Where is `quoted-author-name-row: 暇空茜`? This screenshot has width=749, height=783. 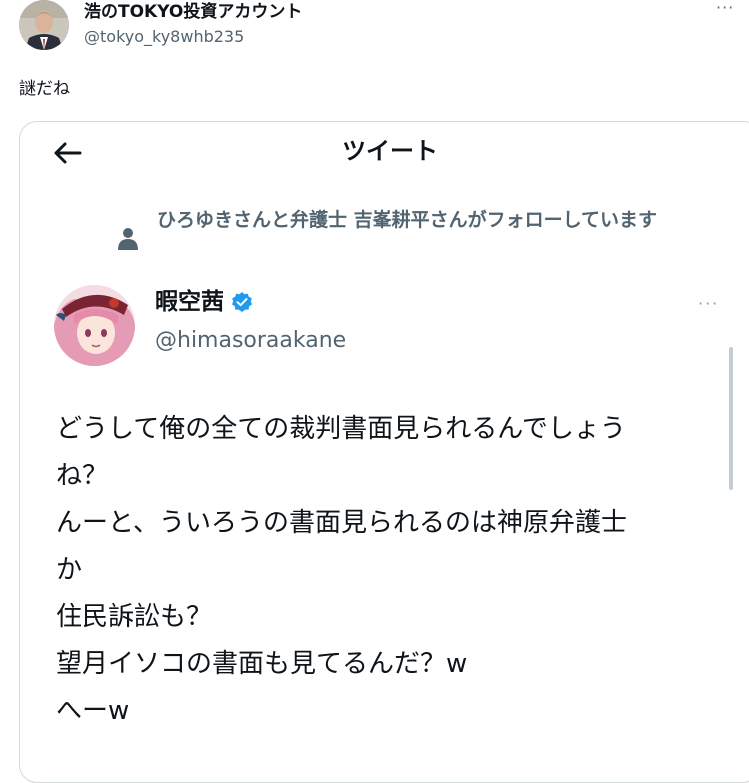
quoted-author-name-row: 暇空茜 is located at coordinates (204, 302).